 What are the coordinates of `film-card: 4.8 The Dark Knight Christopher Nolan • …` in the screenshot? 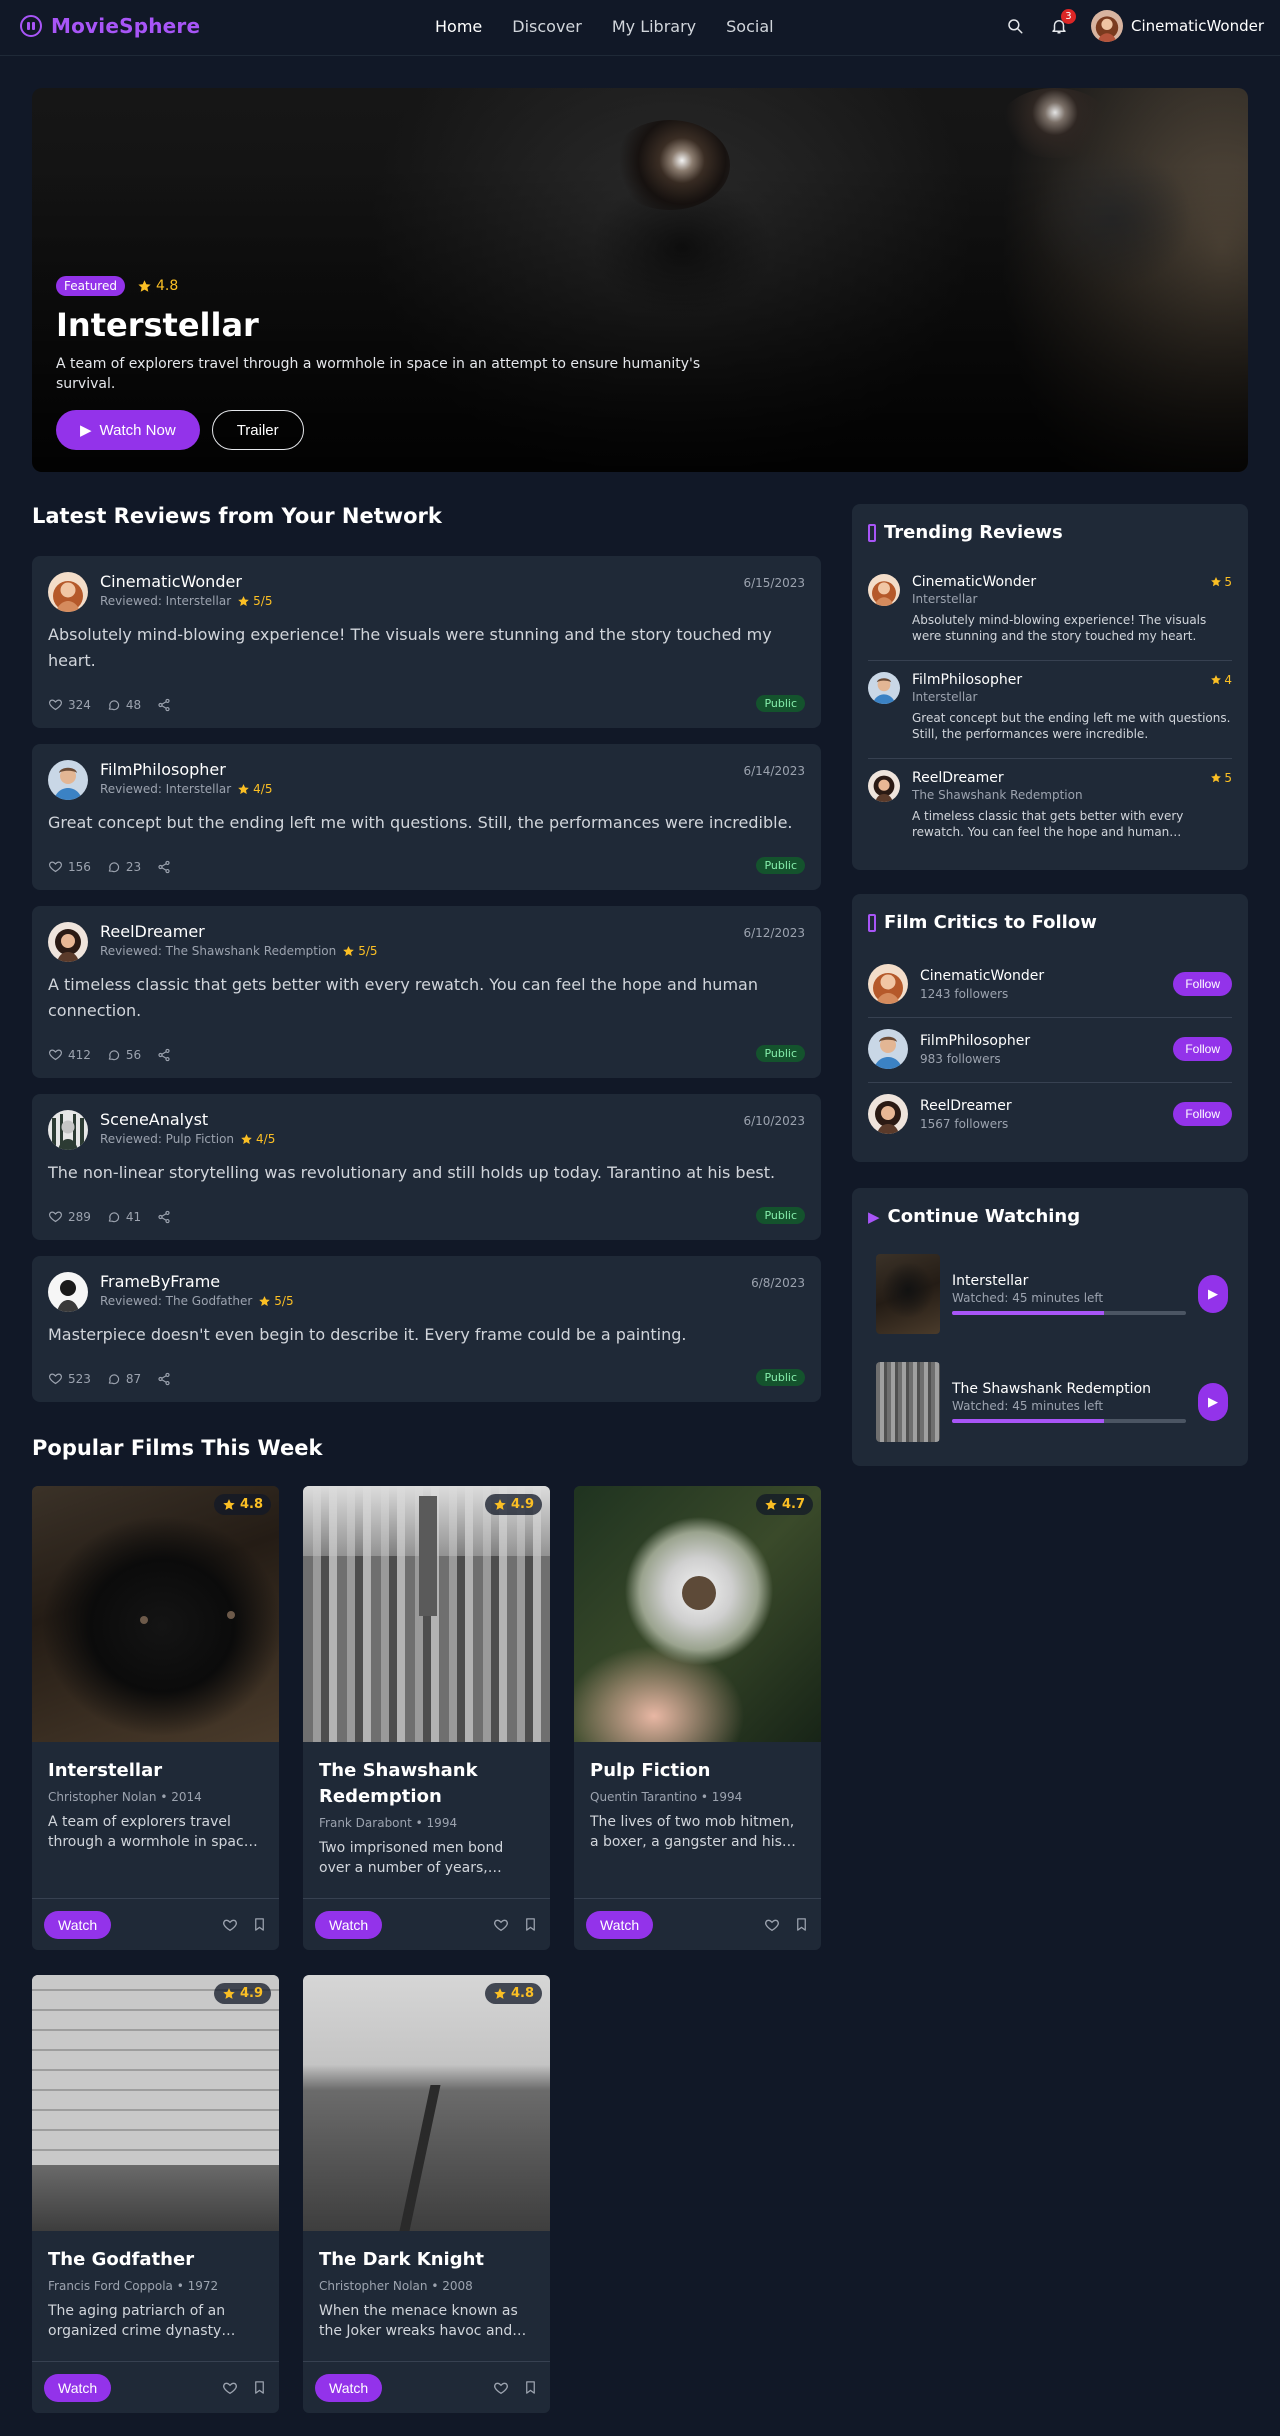 It's located at (426, 2194).